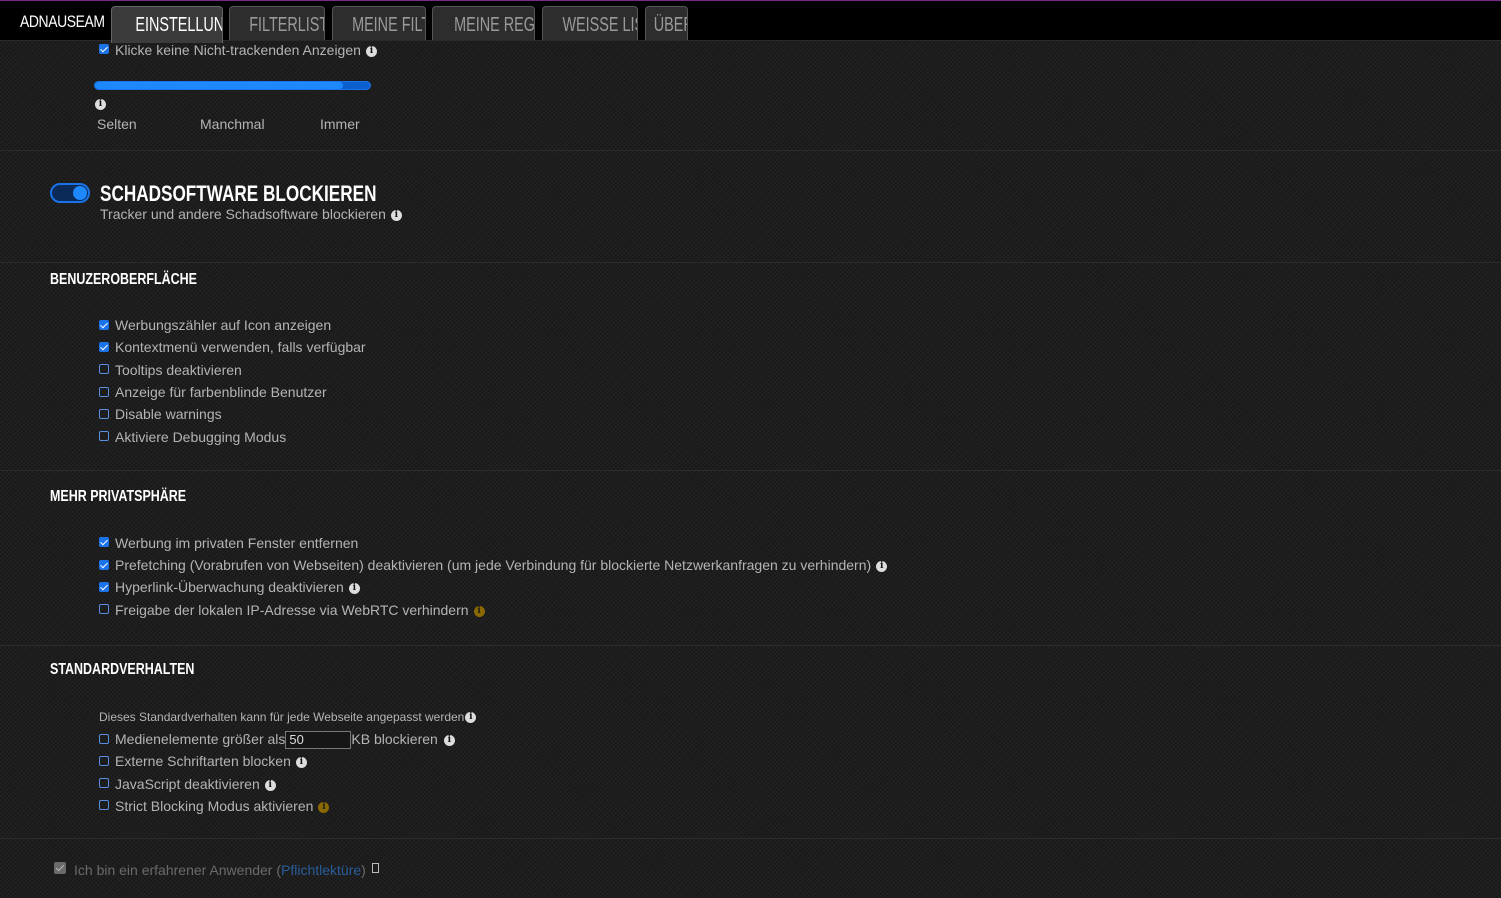 The width and height of the screenshot is (1501, 898). I want to click on malware-toggle, so click(70, 193).